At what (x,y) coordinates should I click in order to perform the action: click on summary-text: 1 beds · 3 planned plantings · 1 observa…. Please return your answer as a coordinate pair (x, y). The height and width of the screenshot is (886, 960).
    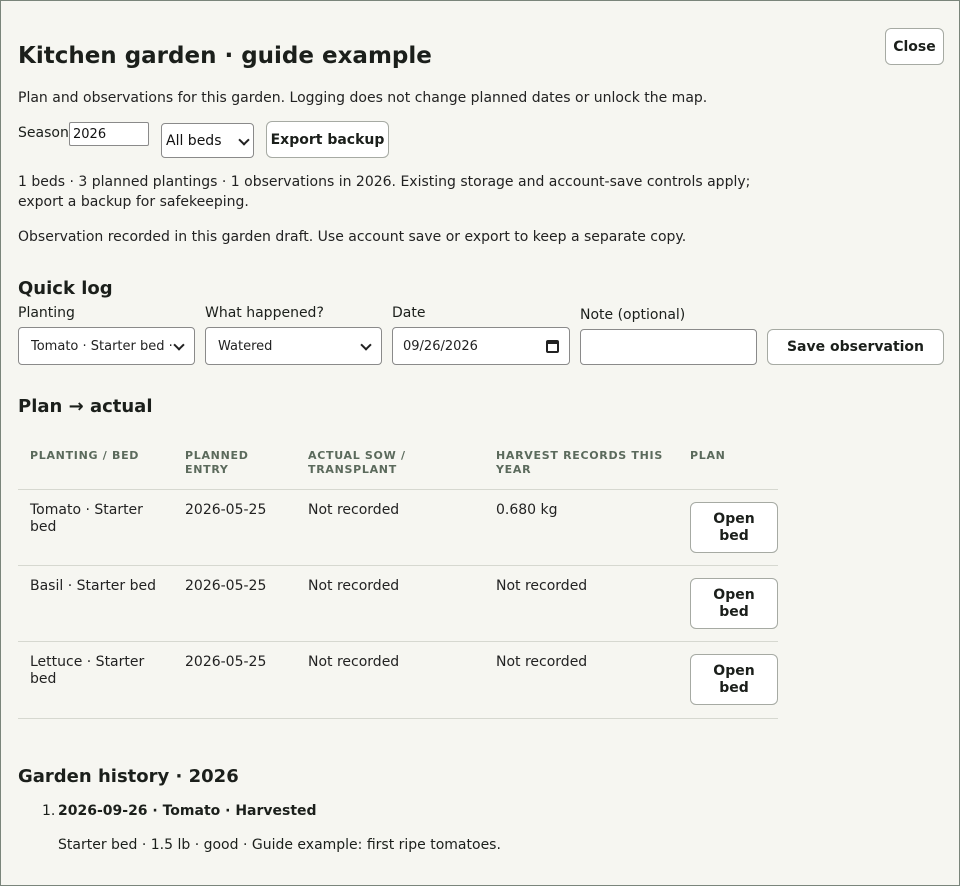
    Looking at the image, I should click on (384, 192).